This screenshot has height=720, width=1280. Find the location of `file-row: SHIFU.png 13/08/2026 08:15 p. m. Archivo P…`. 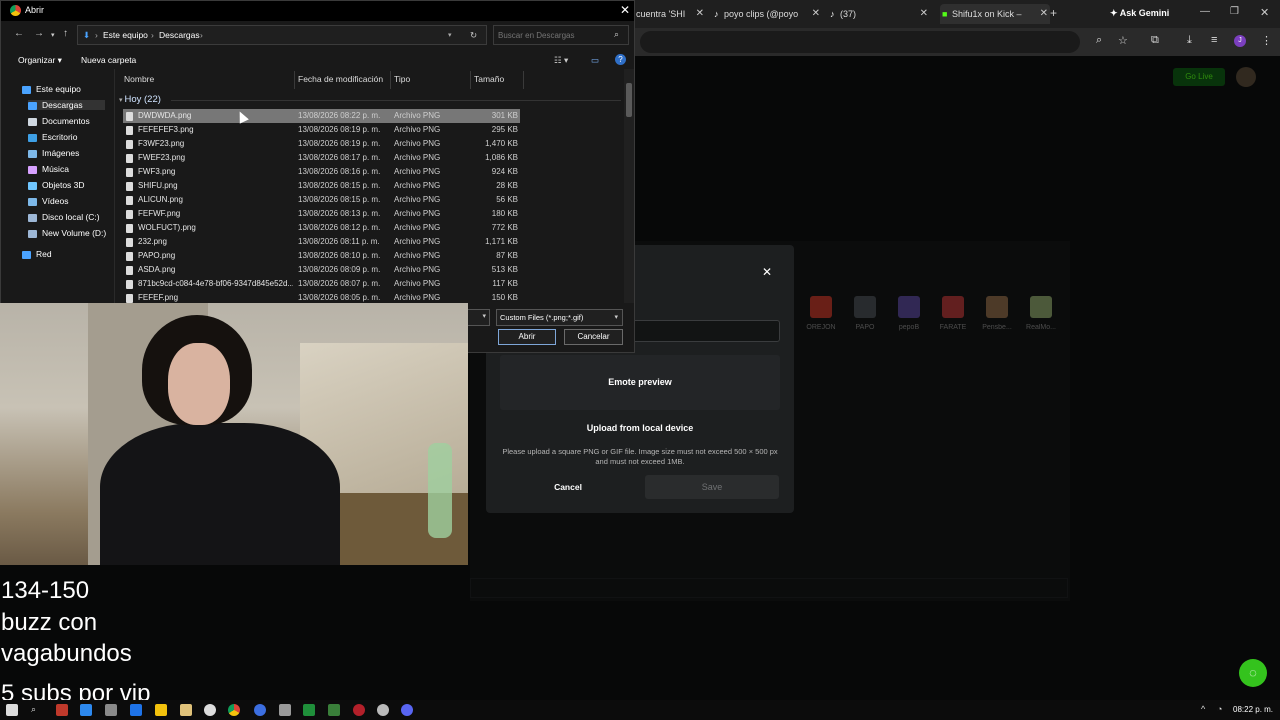

file-row: SHIFU.png 13/08/2026 08:15 p. m. Archivo P… is located at coordinates (321, 186).